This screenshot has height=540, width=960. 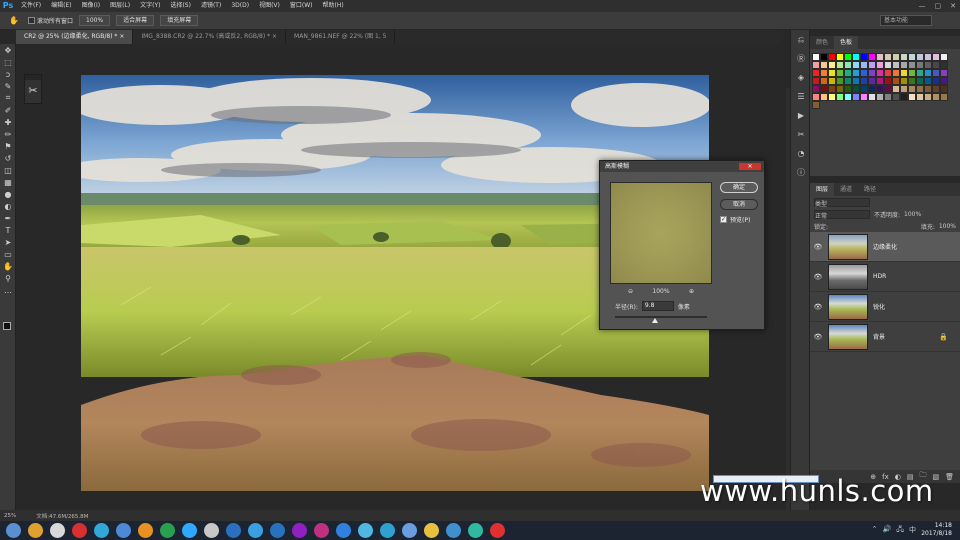 I want to click on tray-expand-icon: ⌃, so click(x=875, y=530).